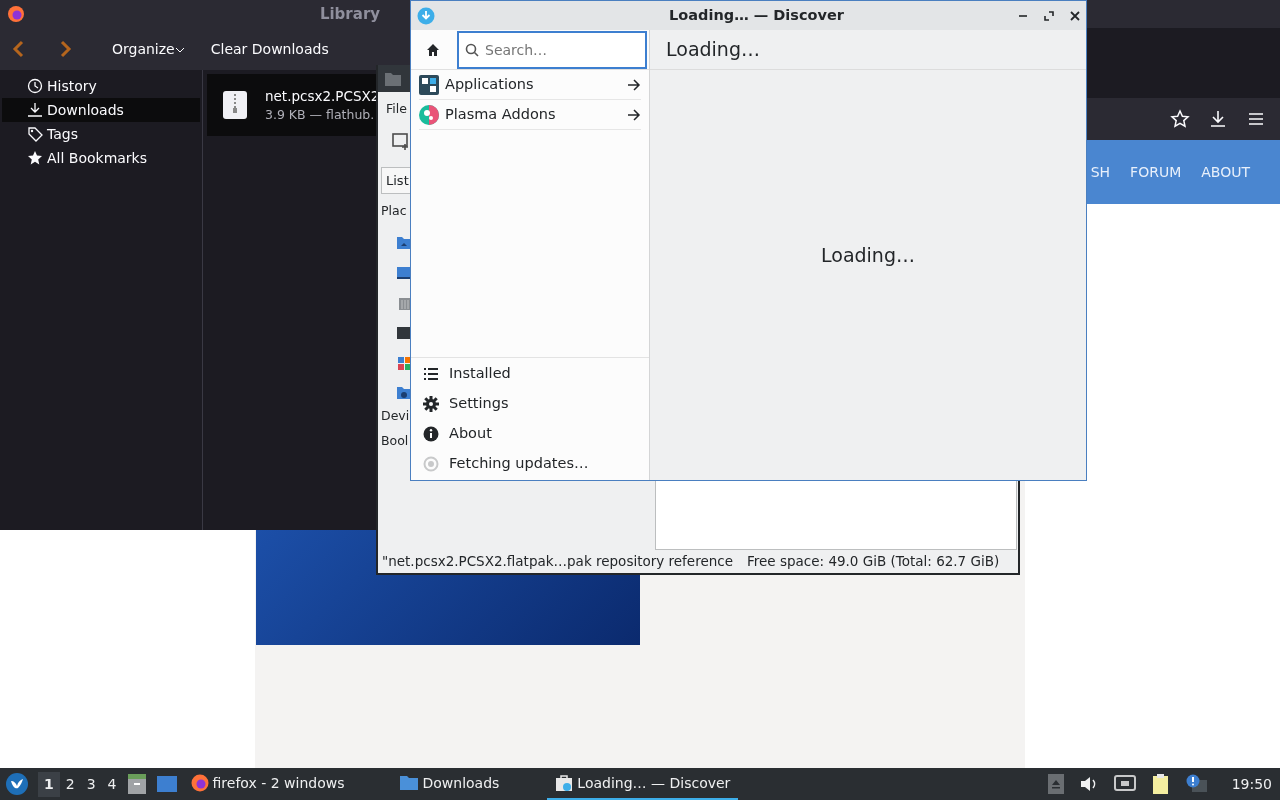 The width and height of the screenshot is (1280, 800). I want to click on desktop-button: 1, so click(49, 784).